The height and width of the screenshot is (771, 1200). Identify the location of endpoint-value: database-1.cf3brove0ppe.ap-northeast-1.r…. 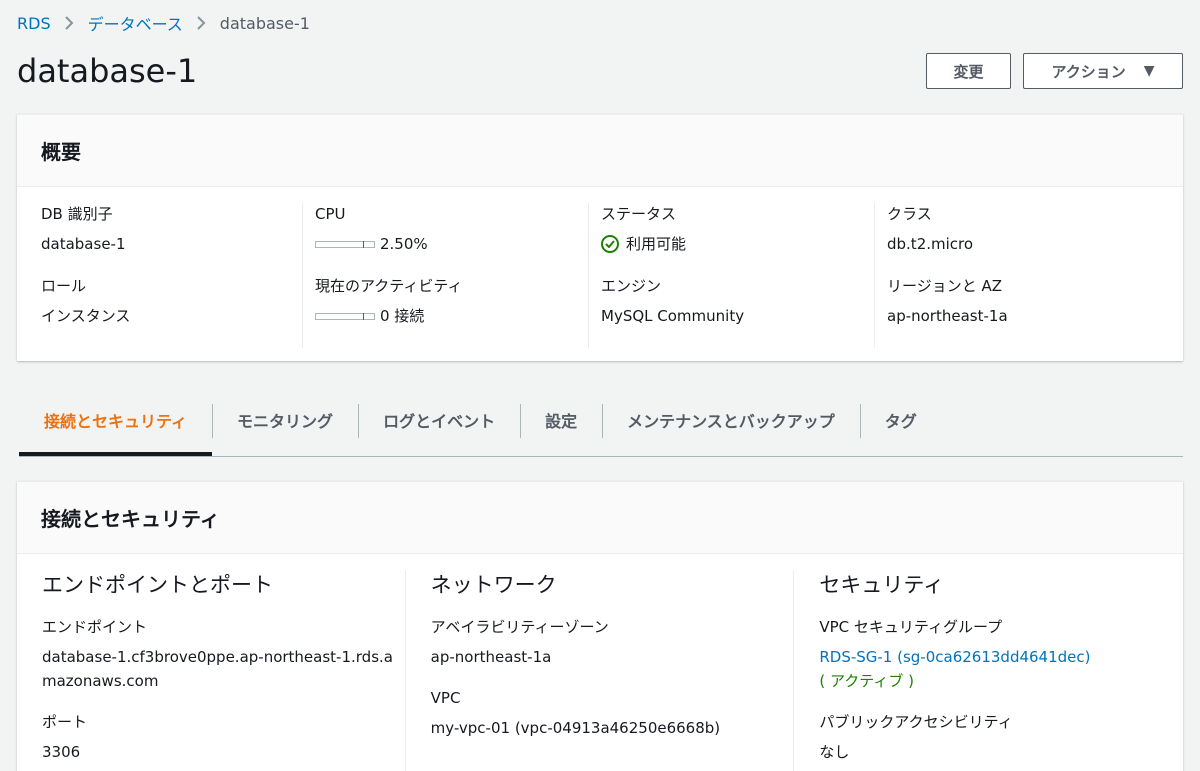
(217, 669).